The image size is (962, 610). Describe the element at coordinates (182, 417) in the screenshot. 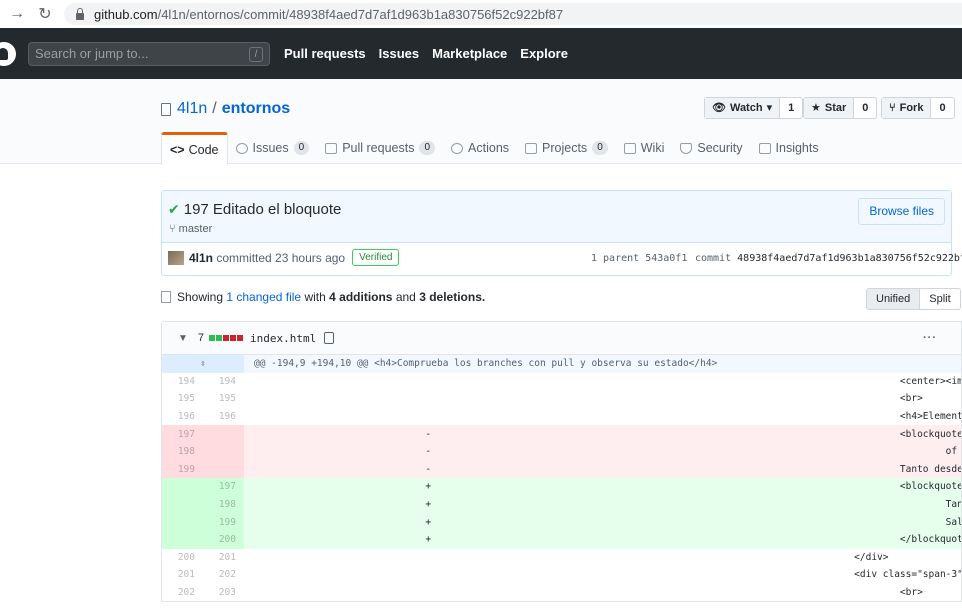

I see `old-line-number: 196` at that location.